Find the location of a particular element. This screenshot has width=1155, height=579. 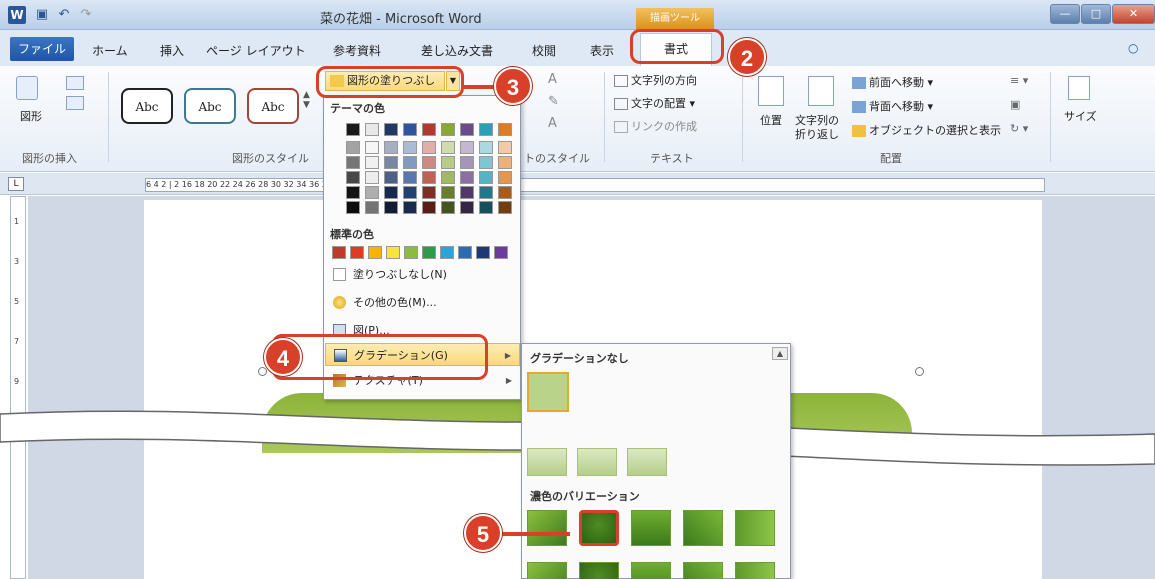

selection-pane-button: オブジェクトの選択と表示 is located at coordinates (926, 130).